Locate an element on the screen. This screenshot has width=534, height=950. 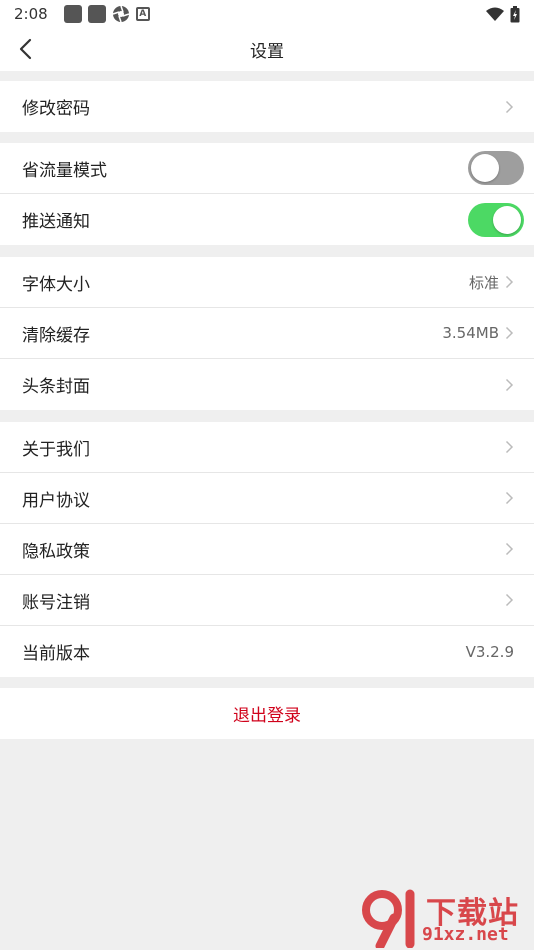
clear-cache-row: 清除缓存 3.54MB is located at coordinates (267, 333).